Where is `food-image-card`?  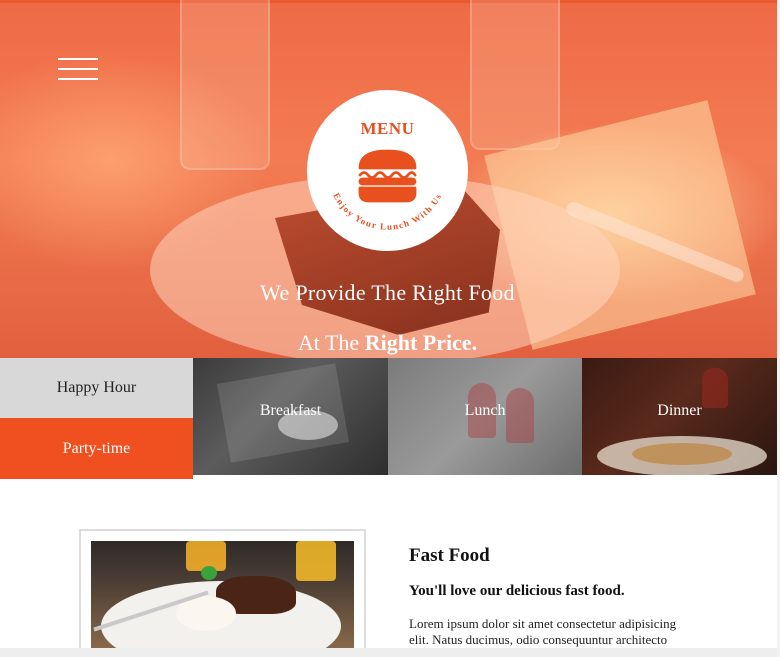 food-image-card is located at coordinates (222, 593).